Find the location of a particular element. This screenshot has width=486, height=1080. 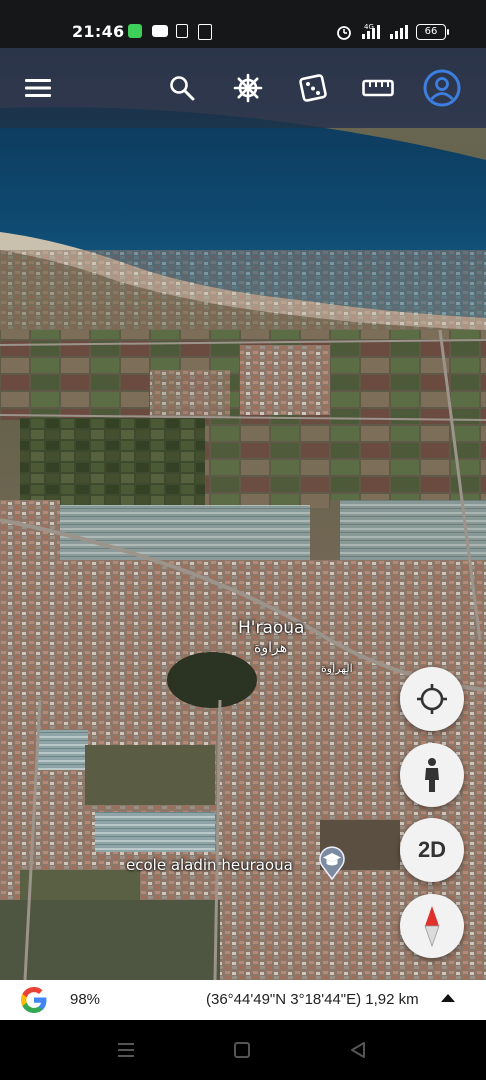

status-time: 21:46 is located at coordinates (98, 31).